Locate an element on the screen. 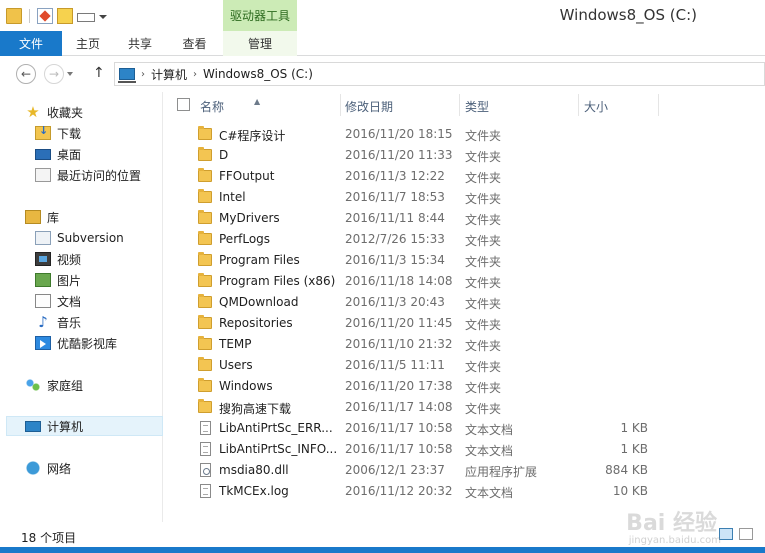 This screenshot has height=553, width=765. tab-manage: 管理 is located at coordinates (260, 43).